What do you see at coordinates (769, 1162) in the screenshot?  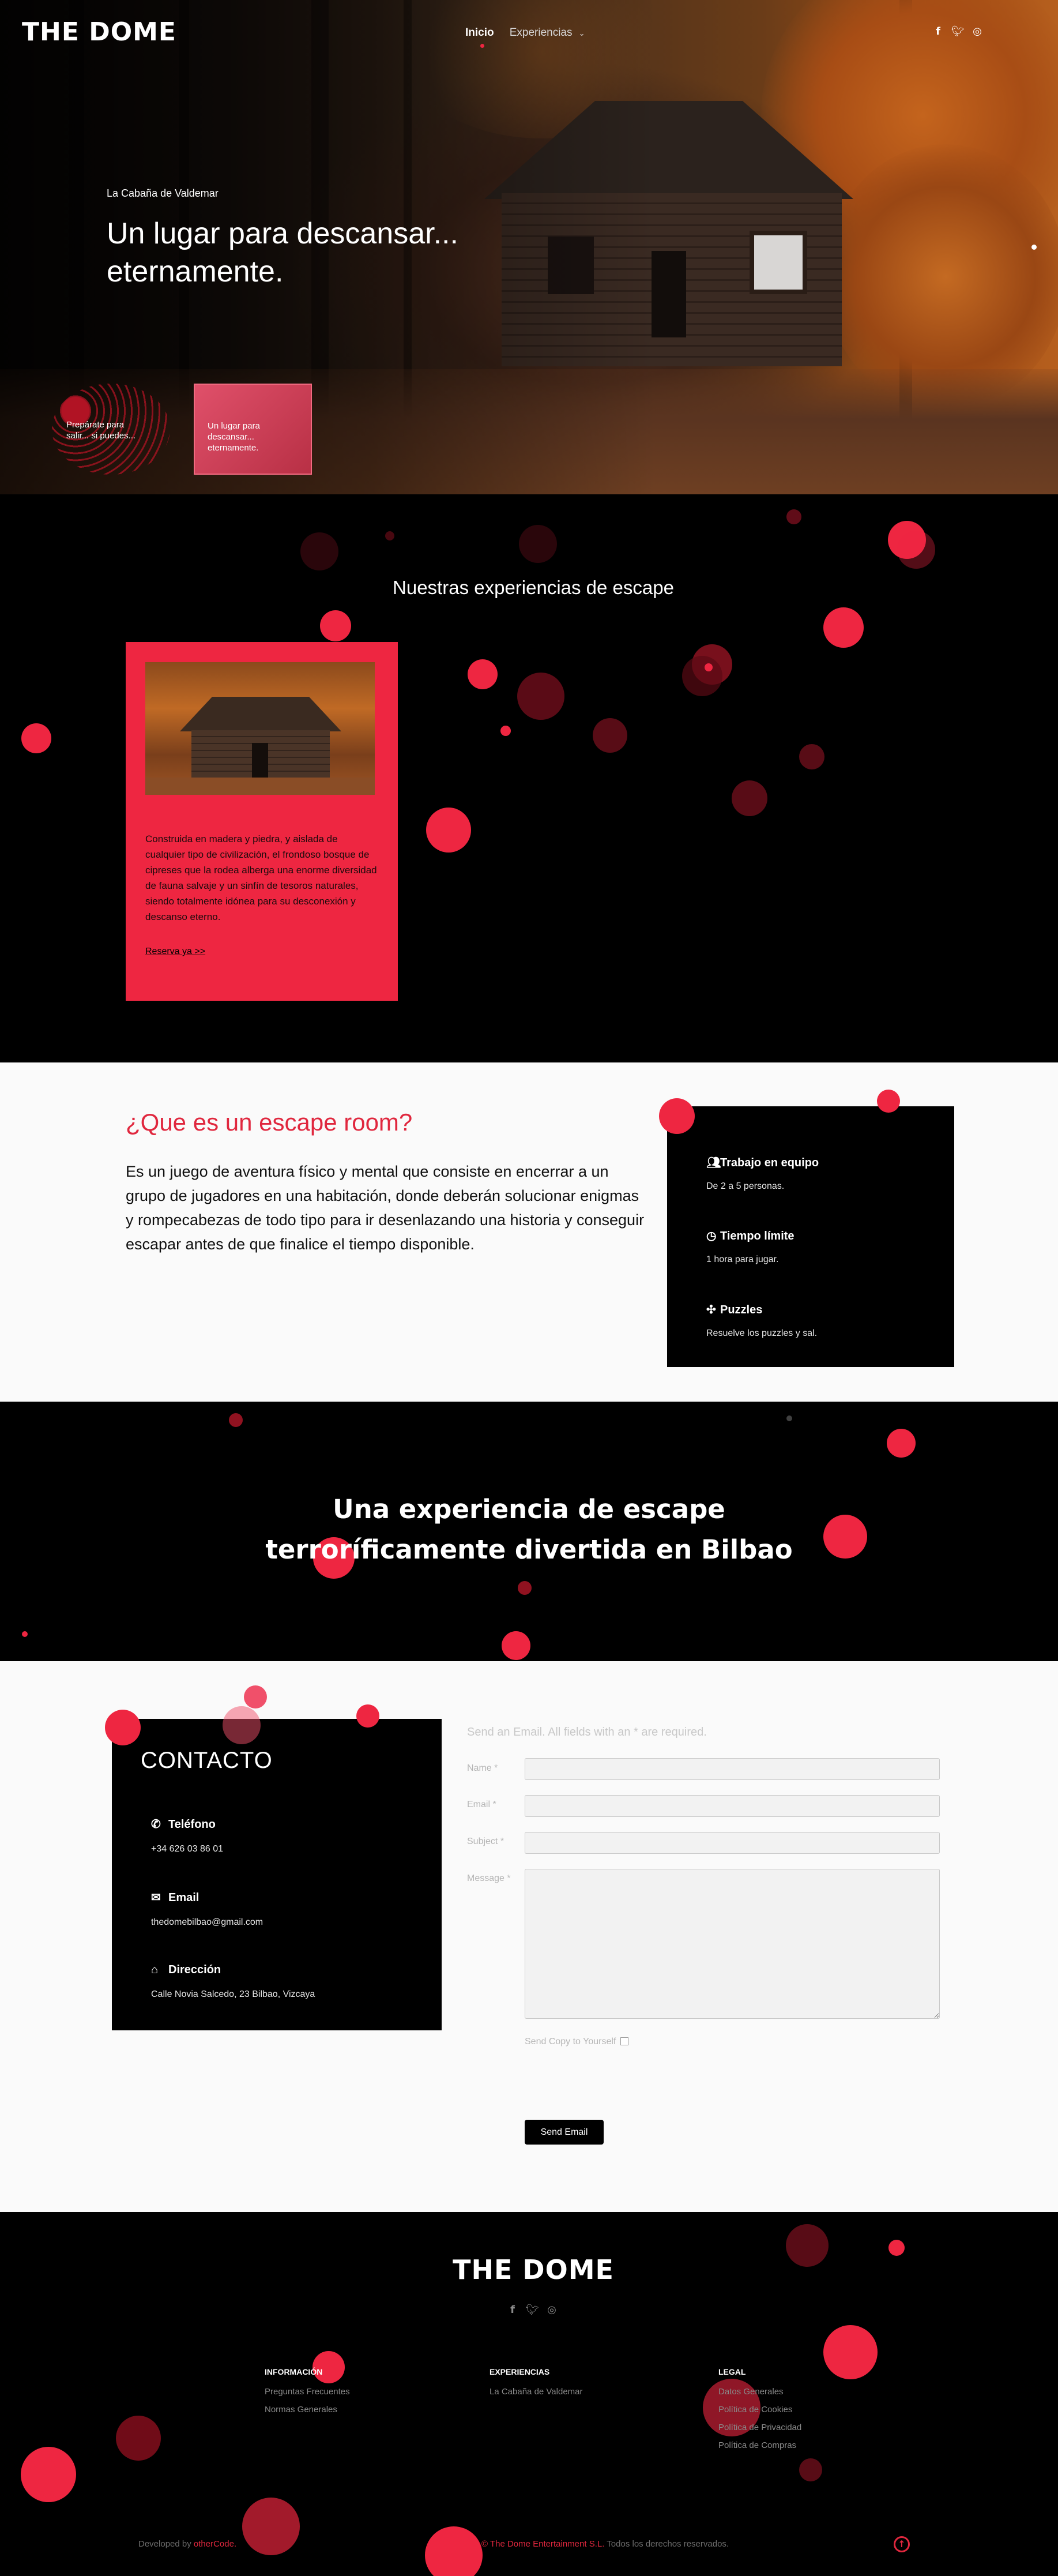 I see `feature-title: Trabajo en equipo` at bounding box center [769, 1162].